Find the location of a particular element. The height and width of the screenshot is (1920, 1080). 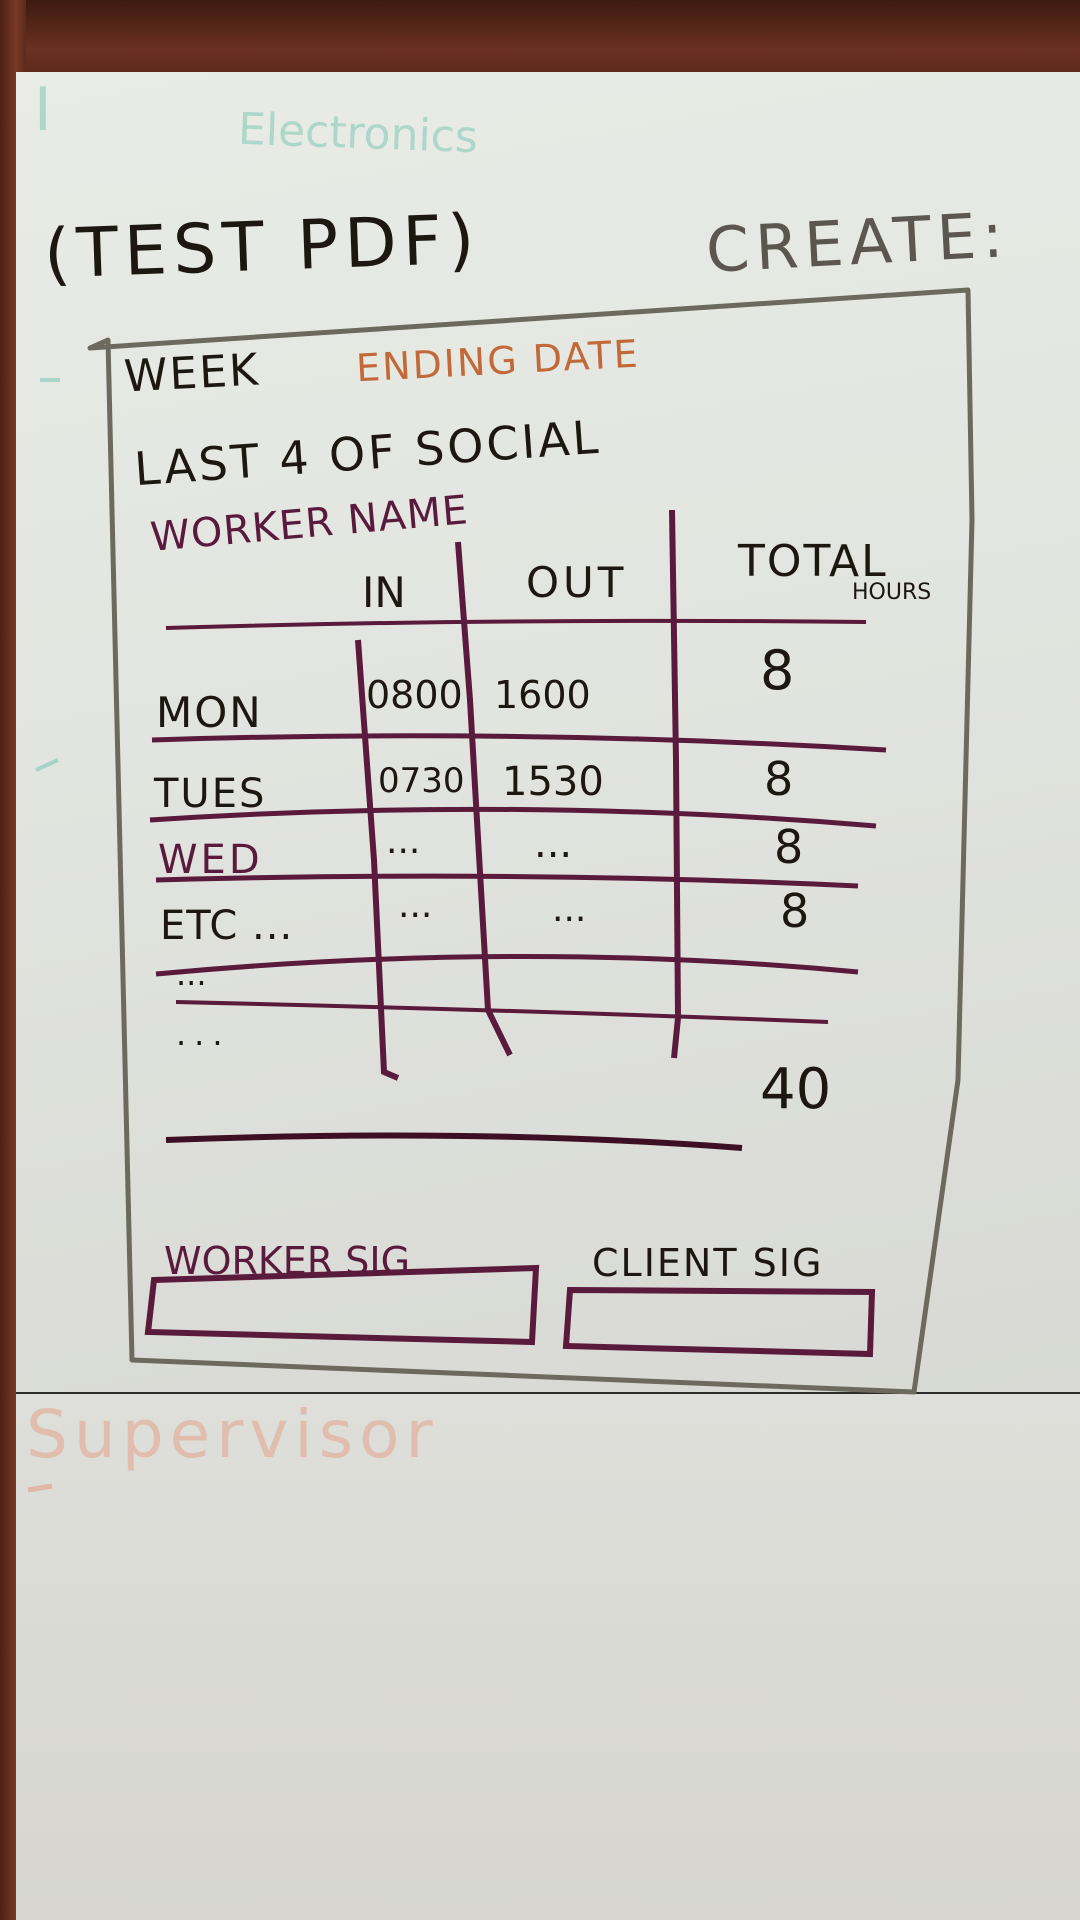

client-signature-box is located at coordinates (719, 1322).